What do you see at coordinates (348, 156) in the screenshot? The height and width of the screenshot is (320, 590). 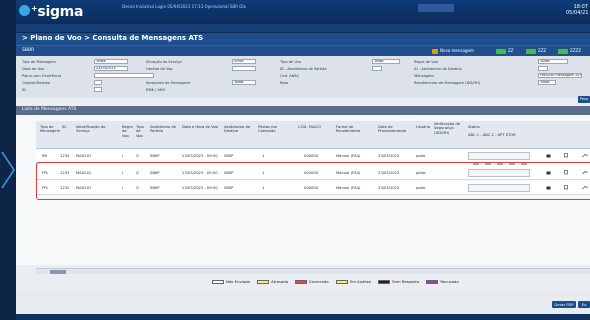 I see `row-forma: Manual (FSA)` at bounding box center [348, 156].